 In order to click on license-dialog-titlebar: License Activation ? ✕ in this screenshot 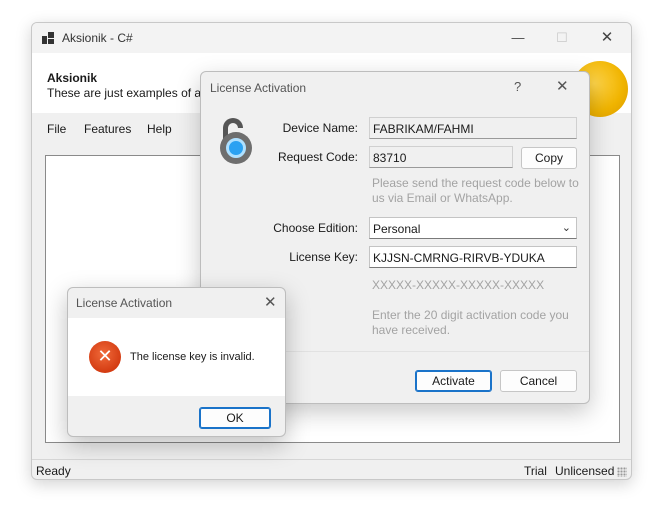, I will do `click(395, 88)`.